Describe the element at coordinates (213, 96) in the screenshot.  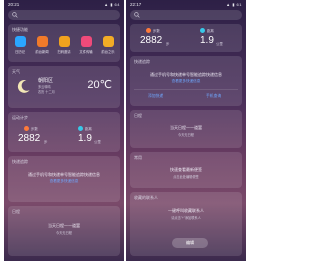
I see `phone-query-button: 手机查询` at that location.